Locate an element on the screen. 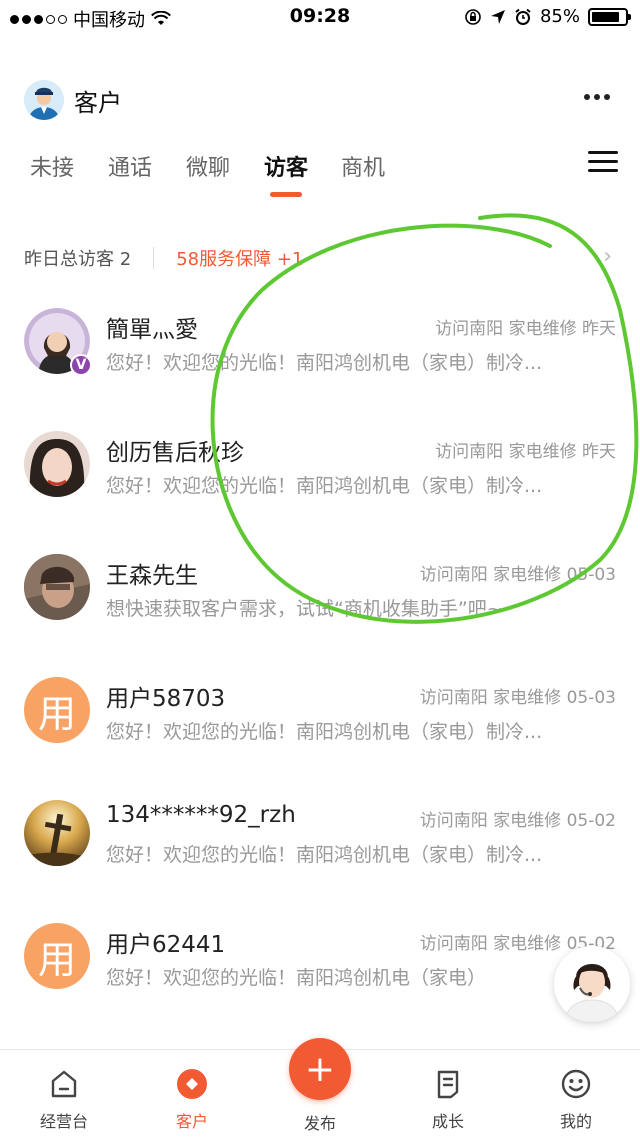  tab-visitors: 访客 is located at coordinates (286, 166).